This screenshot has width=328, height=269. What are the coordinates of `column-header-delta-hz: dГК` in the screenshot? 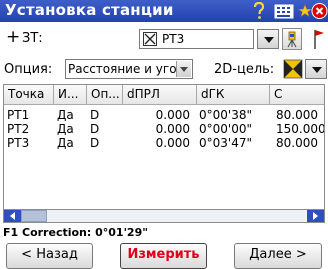 It's located at (233, 95).